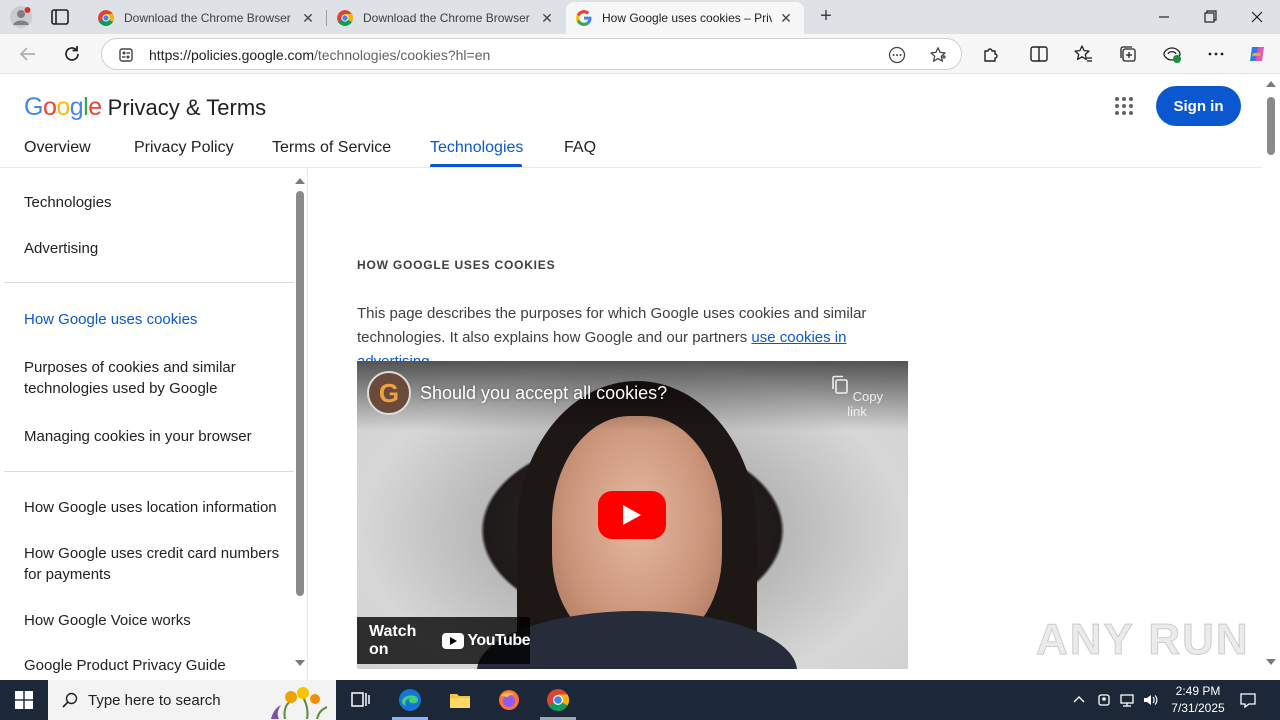 This screenshot has height=720, width=1280. I want to click on site-info-icon, so click(126, 55).